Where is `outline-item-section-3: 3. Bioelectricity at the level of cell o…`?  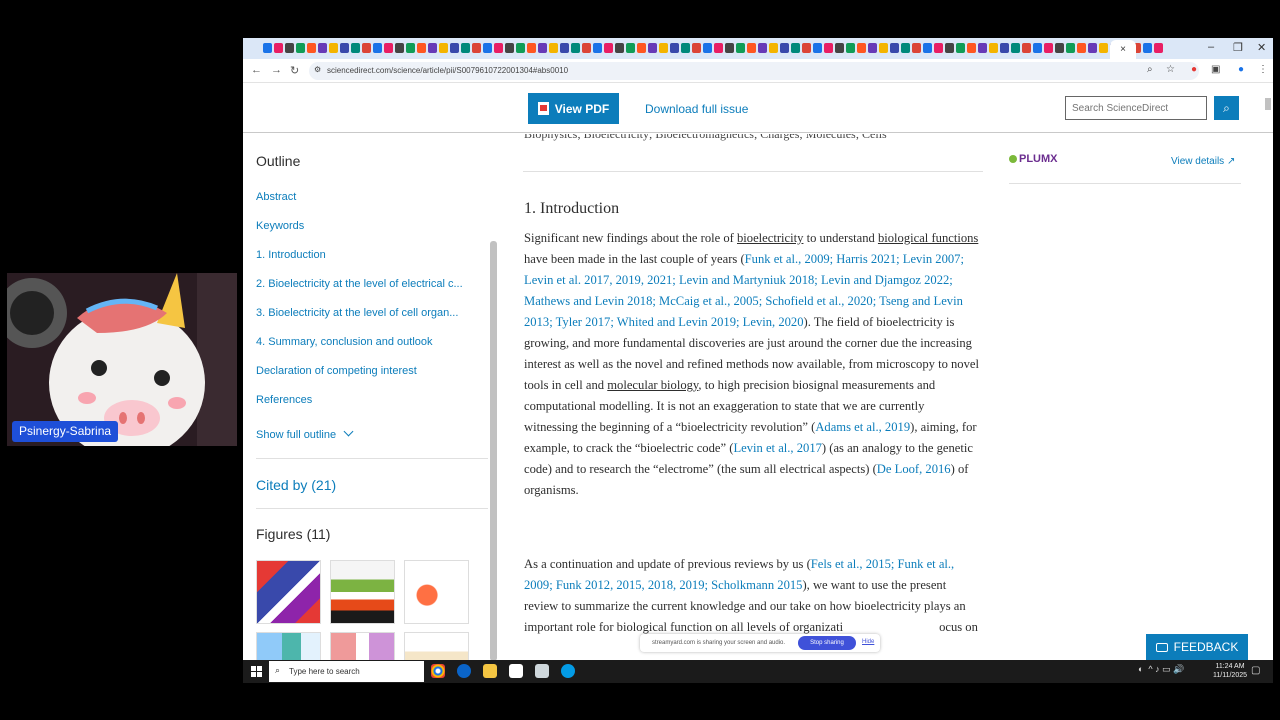 outline-item-section-3: 3. Bioelectricity at the level of cell o… is located at coordinates (372, 313).